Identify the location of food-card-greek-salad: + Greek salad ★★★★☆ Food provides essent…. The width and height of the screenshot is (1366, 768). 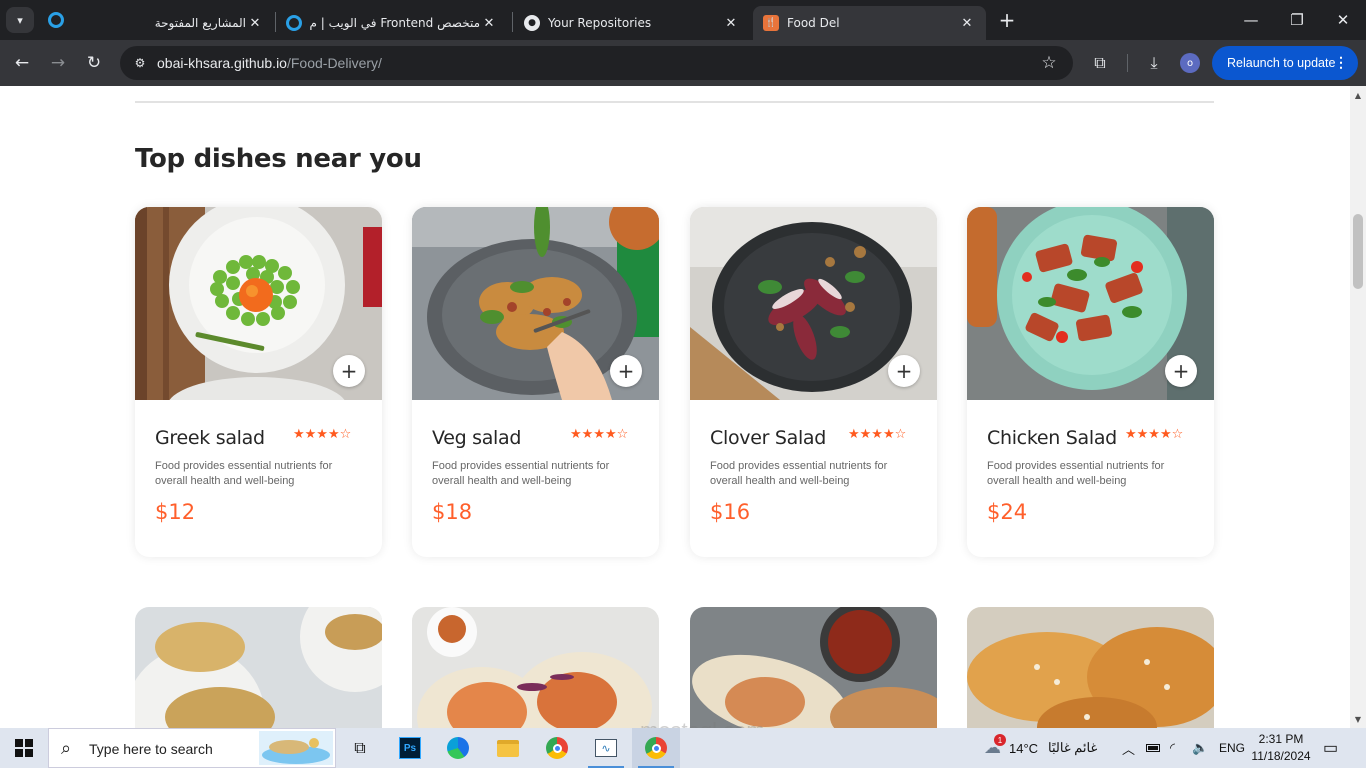
(258, 382).